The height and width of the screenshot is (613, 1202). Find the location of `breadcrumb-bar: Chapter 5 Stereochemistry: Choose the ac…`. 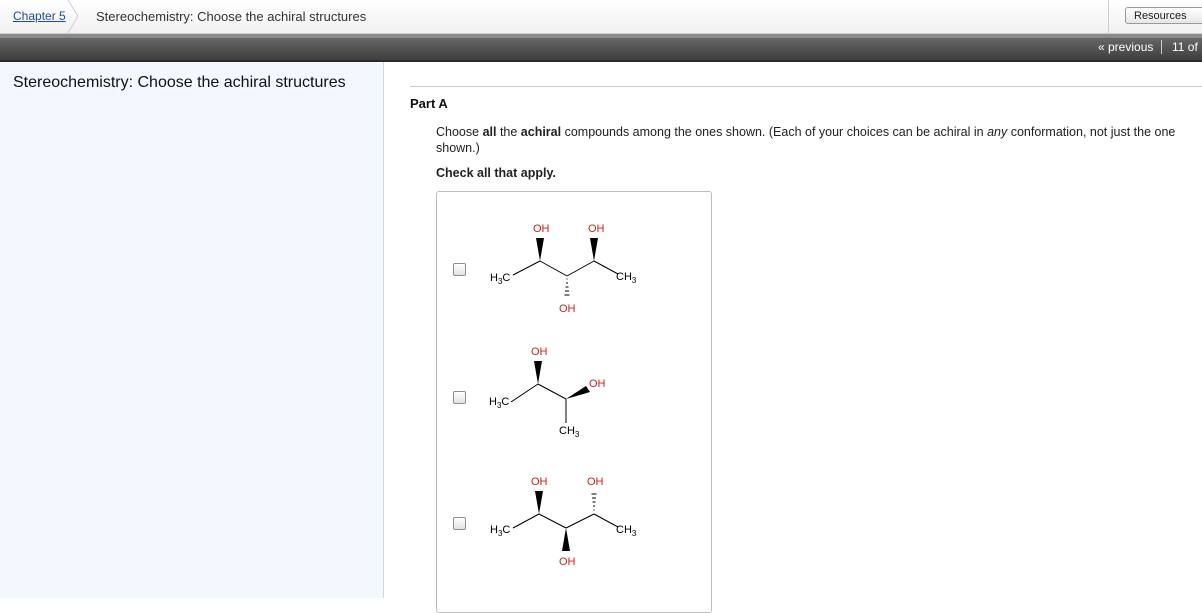

breadcrumb-bar: Chapter 5 Stereochemistry: Choose the ac… is located at coordinates (601, 17).